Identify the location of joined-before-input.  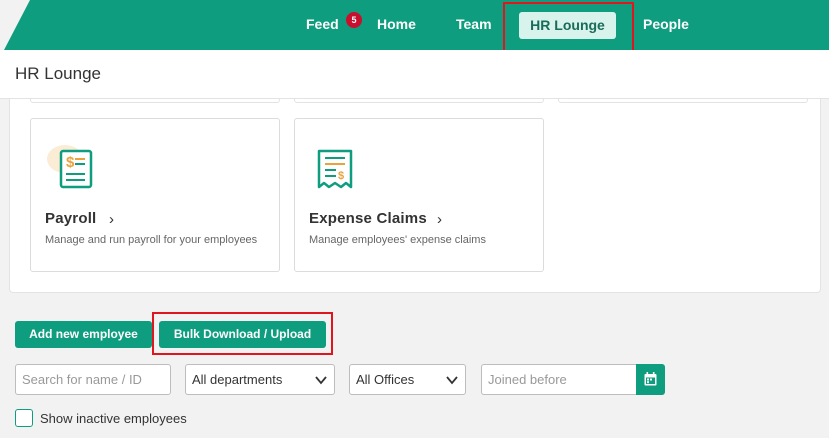
(559, 379).